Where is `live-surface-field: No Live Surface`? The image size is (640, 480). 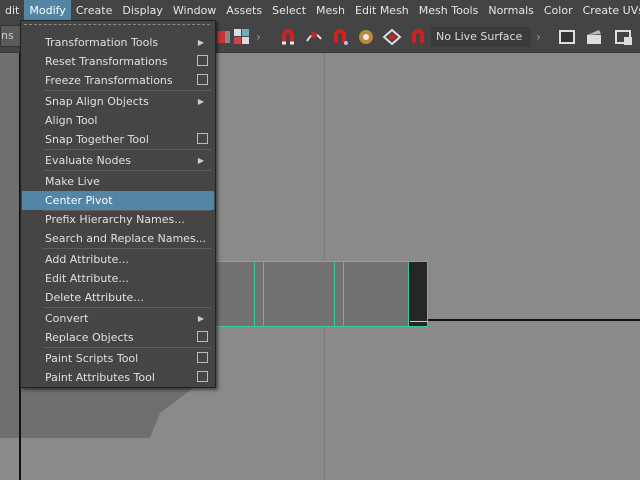
live-surface-field: No Live Surface is located at coordinates (481, 37).